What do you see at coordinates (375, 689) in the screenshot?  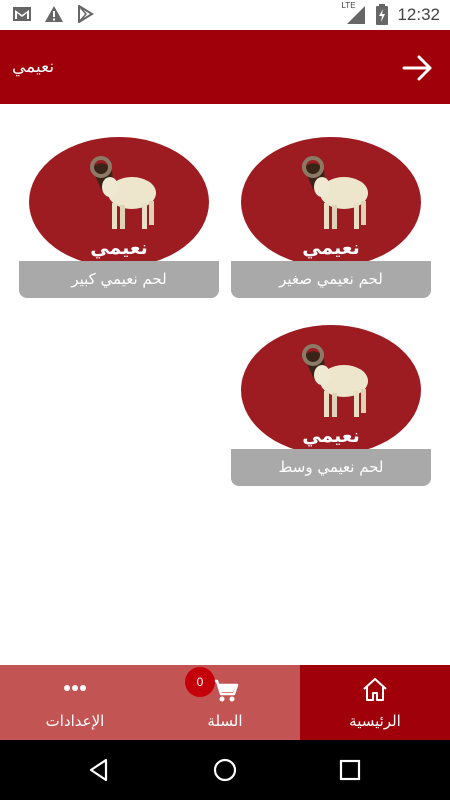 I see `home-icon` at bounding box center [375, 689].